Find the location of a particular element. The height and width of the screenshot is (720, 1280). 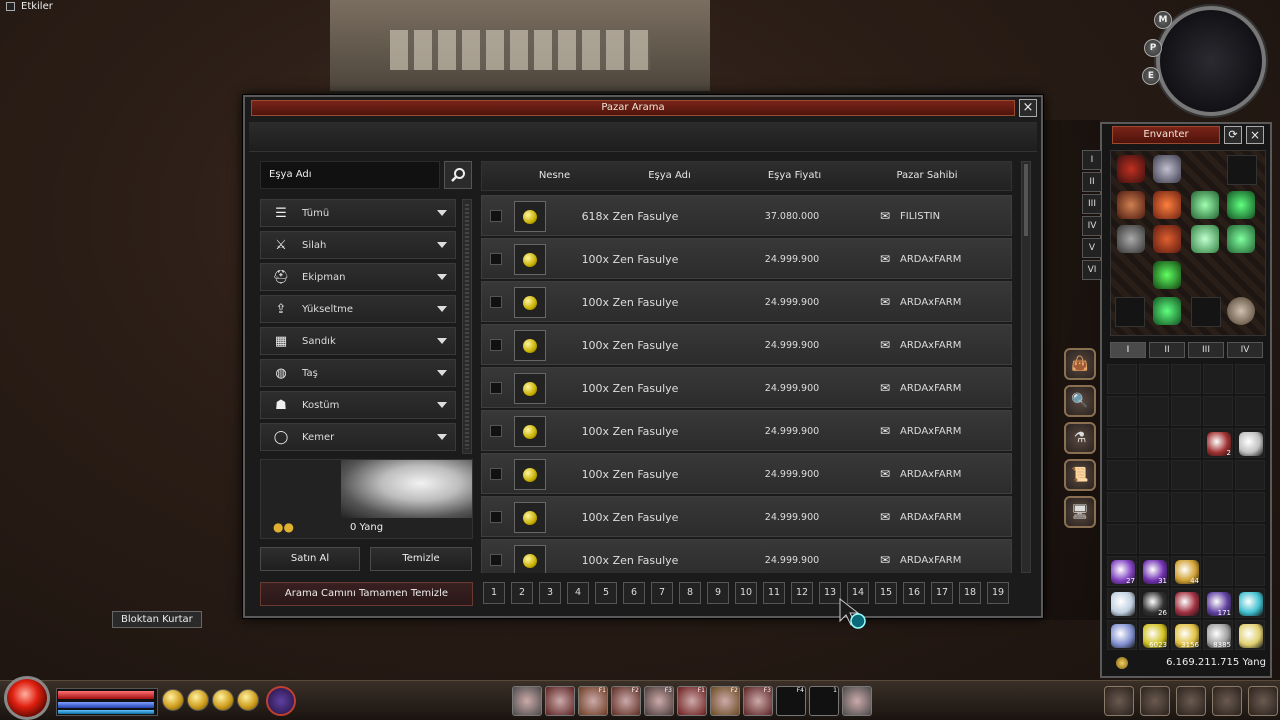

number-slot: 1 is located at coordinates (824, 701).